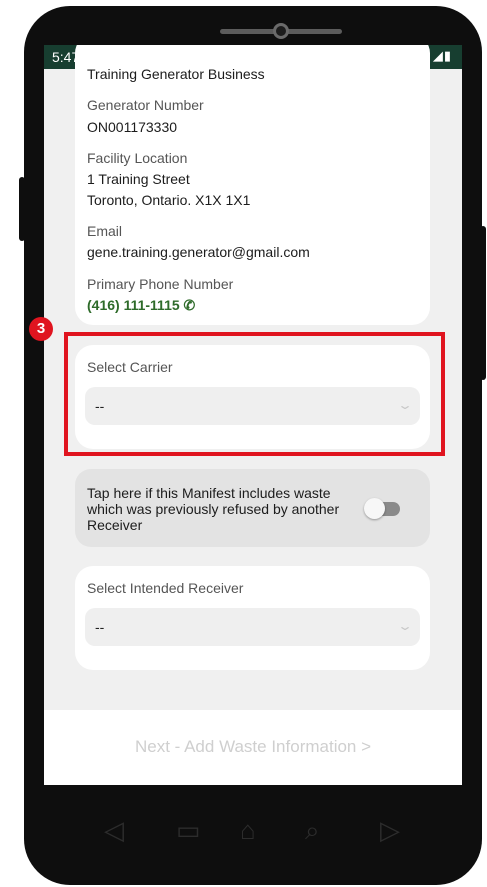  I want to click on chevron-down-icon: ⌄, so click(405, 626).